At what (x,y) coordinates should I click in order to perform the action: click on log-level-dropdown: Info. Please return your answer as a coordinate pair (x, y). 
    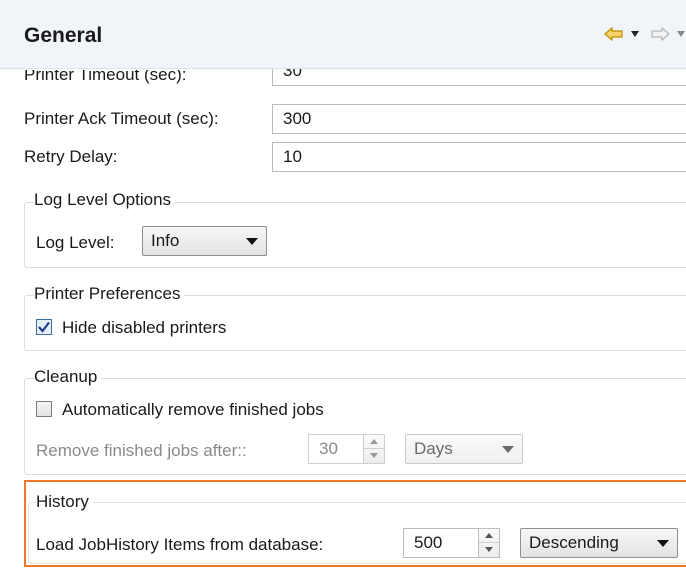
    Looking at the image, I should click on (204, 241).